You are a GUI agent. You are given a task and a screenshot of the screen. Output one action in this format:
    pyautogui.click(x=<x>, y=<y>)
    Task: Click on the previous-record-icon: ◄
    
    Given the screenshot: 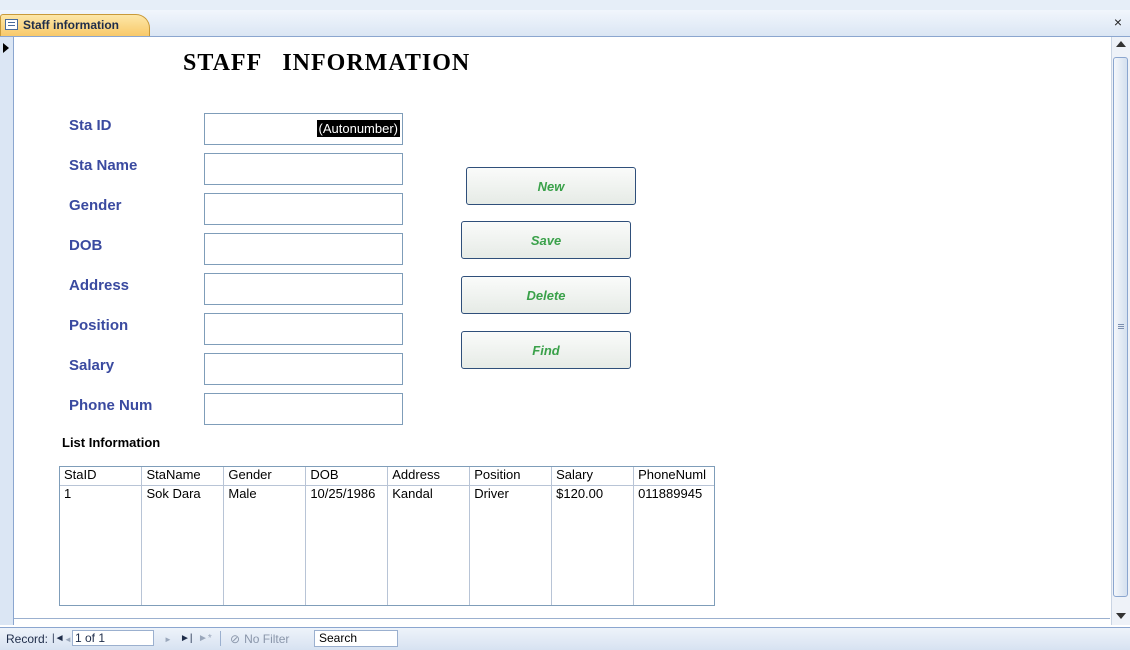 What is the action you would take?
    pyautogui.click(x=68, y=639)
    